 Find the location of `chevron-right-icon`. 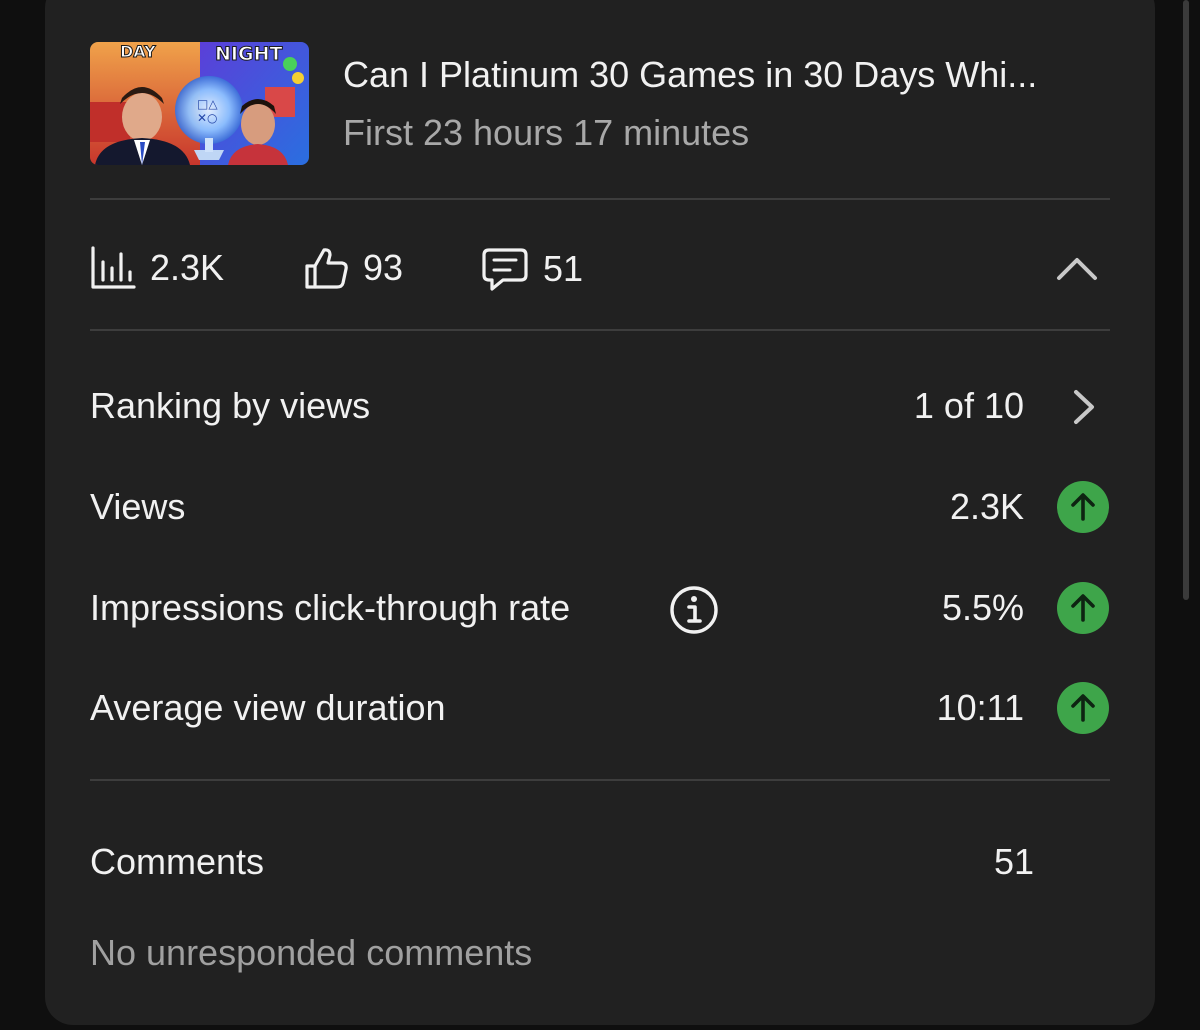

chevron-right-icon is located at coordinates (1084, 407).